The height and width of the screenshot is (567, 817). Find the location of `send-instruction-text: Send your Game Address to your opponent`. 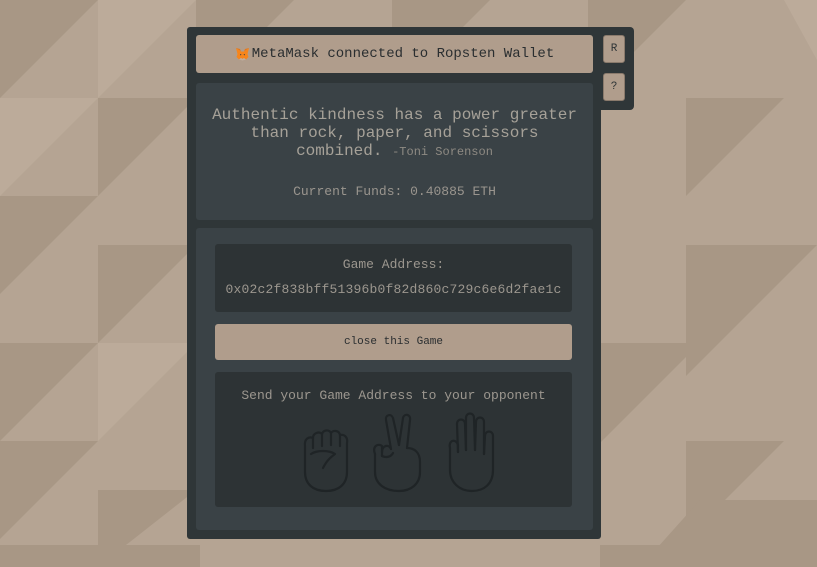

send-instruction-text: Send your Game Address to your opponent is located at coordinates (393, 395).